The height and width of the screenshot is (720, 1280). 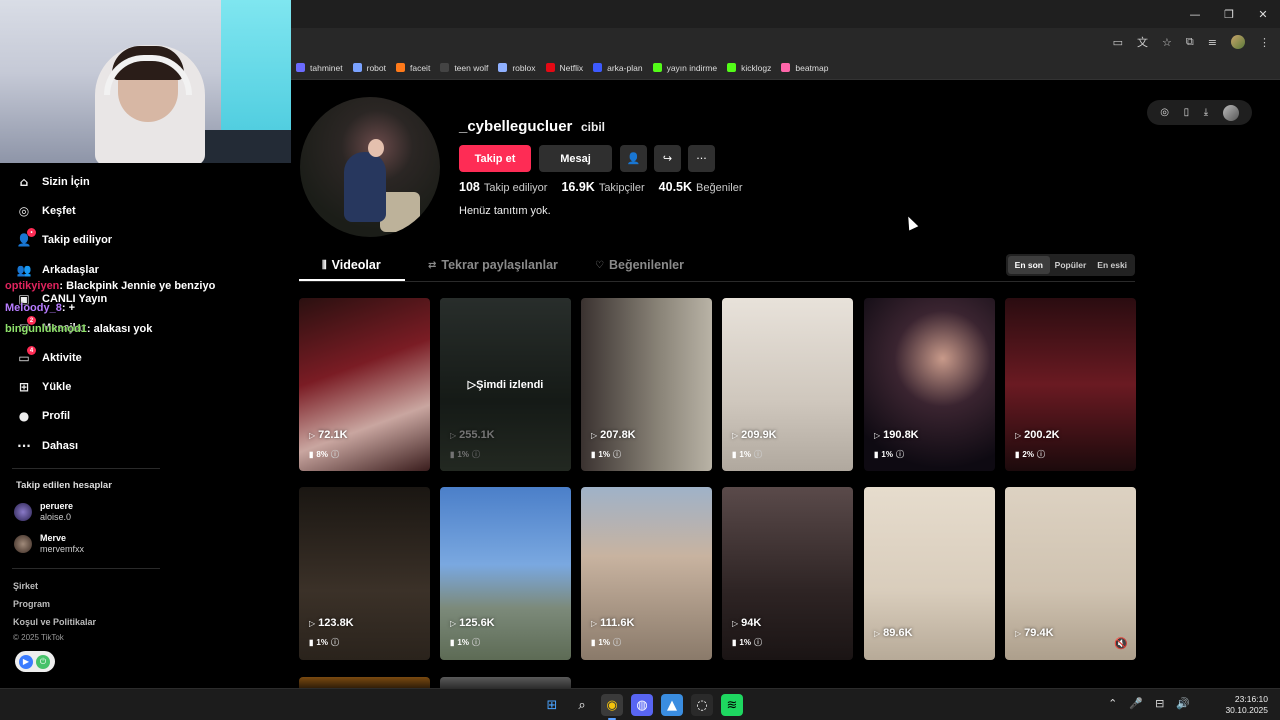 What do you see at coordinates (1238, 42) in the screenshot?
I see `profile-avatar-icon` at bounding box center [1238, 42].